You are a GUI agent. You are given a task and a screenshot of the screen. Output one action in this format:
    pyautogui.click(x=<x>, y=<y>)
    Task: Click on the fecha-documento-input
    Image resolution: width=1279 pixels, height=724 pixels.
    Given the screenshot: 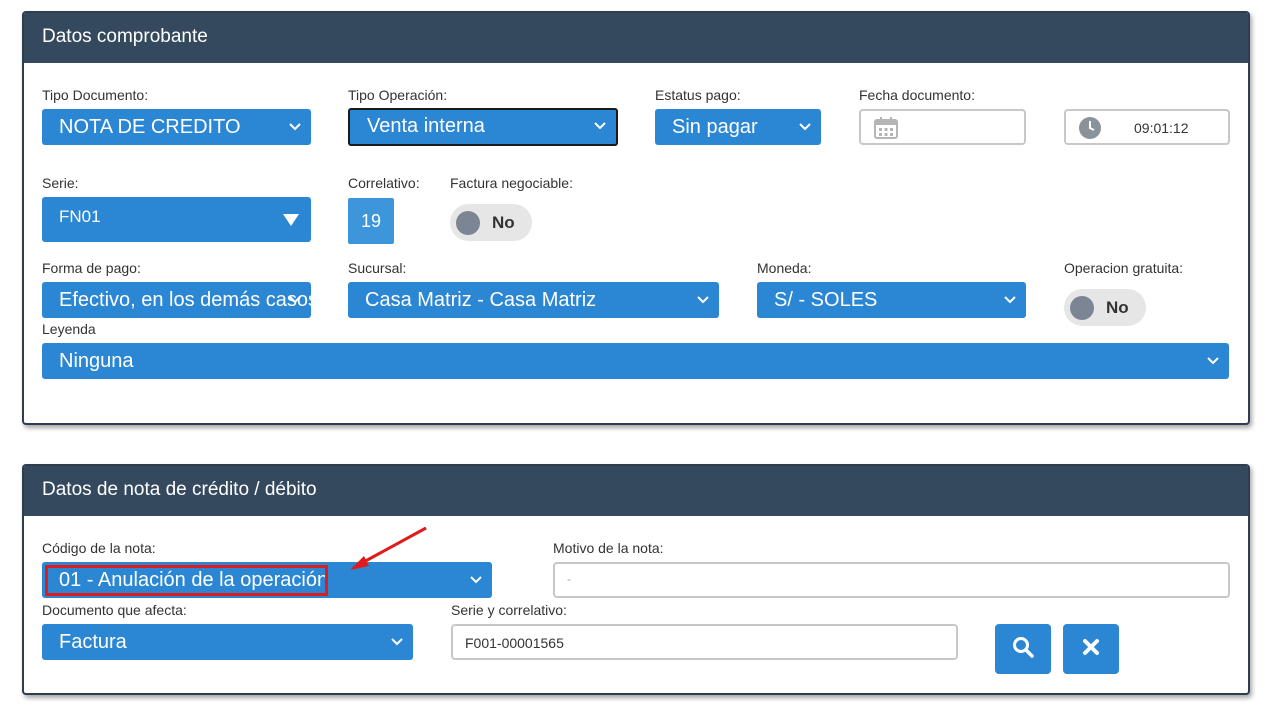 What is the action you would take?
    pyautogui.click(x=942, y=127)
    